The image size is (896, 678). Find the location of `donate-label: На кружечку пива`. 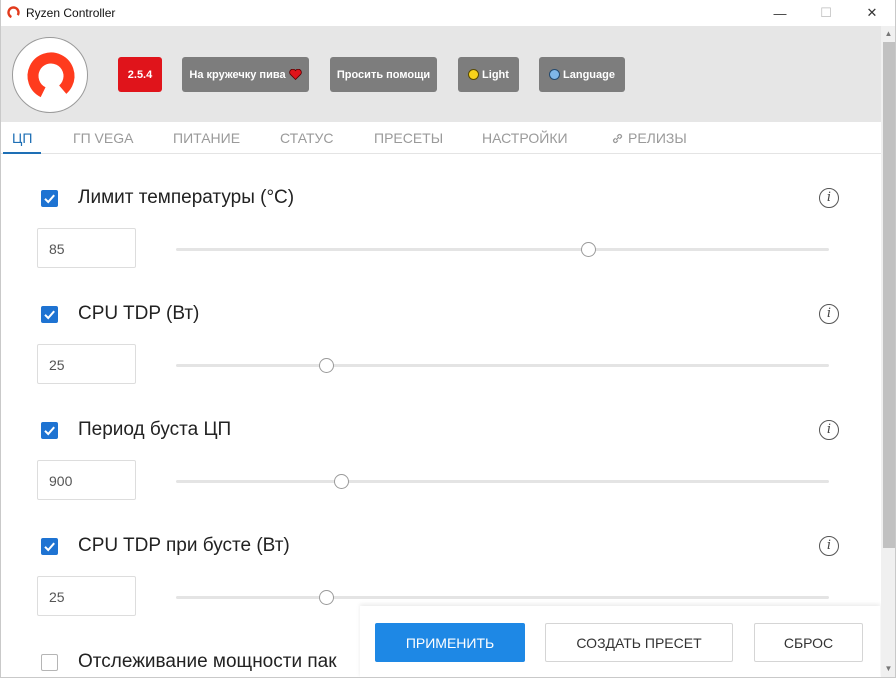

donate-label: На кружечку пива is located at coordinates (237, 74).